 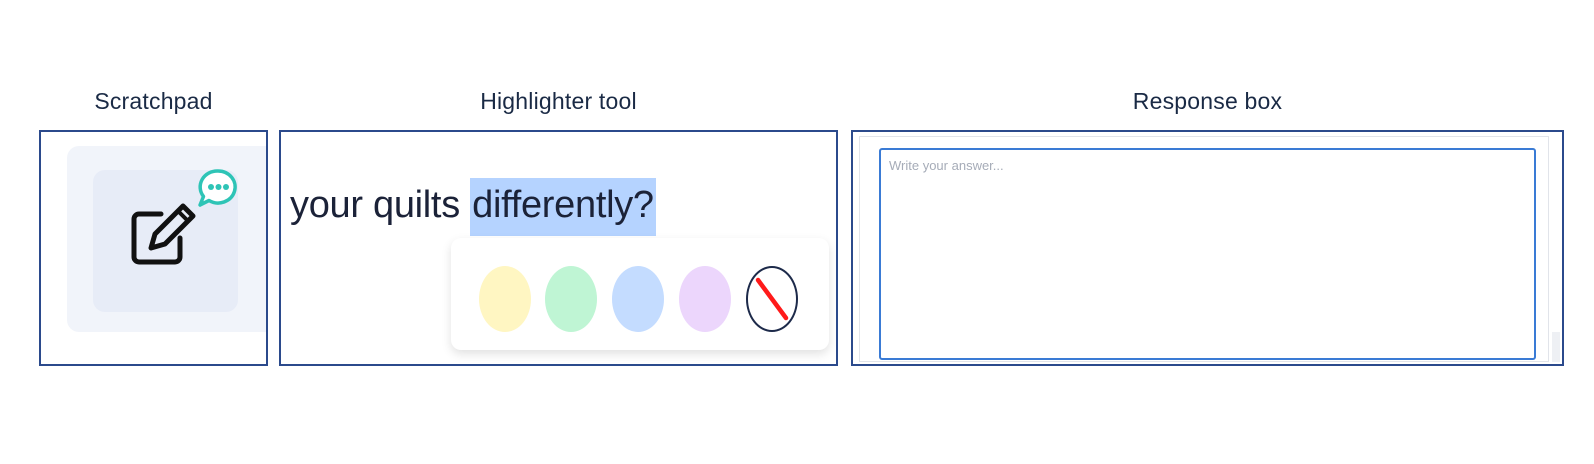 I want to click on response-caption: Response box, so click(x=1207, y=101).